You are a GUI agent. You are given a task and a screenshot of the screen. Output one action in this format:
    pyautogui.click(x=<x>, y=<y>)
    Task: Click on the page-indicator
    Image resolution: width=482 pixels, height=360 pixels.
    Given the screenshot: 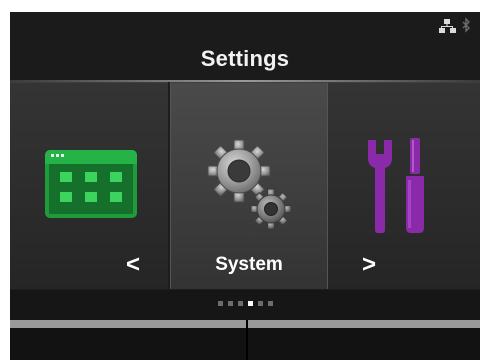 What is the action you would take?
    pyautogui.click(x=245, y=304)
    